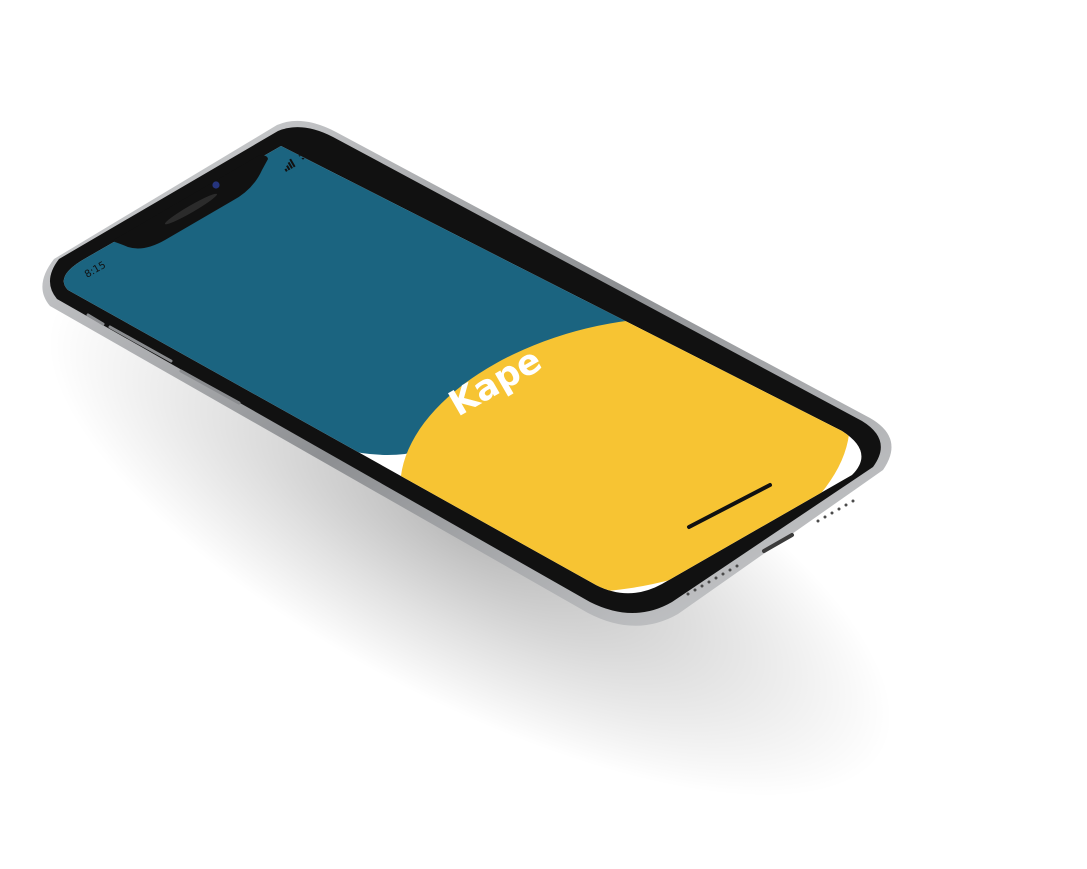 The image size is (1087, 869). Describe the element at coordinates (216, 185) in the screenshot. I see `front-camera-icon` at that location.